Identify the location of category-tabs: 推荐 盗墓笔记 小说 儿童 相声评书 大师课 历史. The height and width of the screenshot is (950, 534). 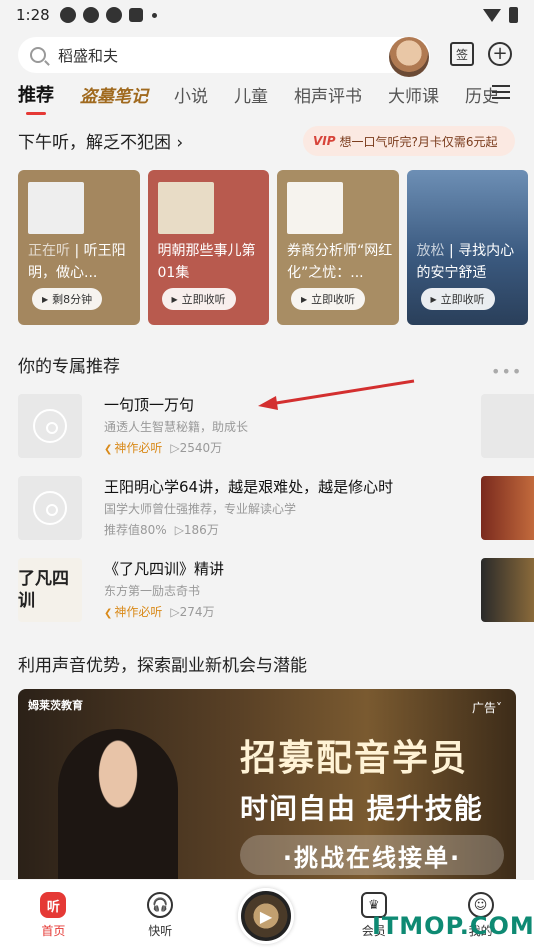
(268, 96).